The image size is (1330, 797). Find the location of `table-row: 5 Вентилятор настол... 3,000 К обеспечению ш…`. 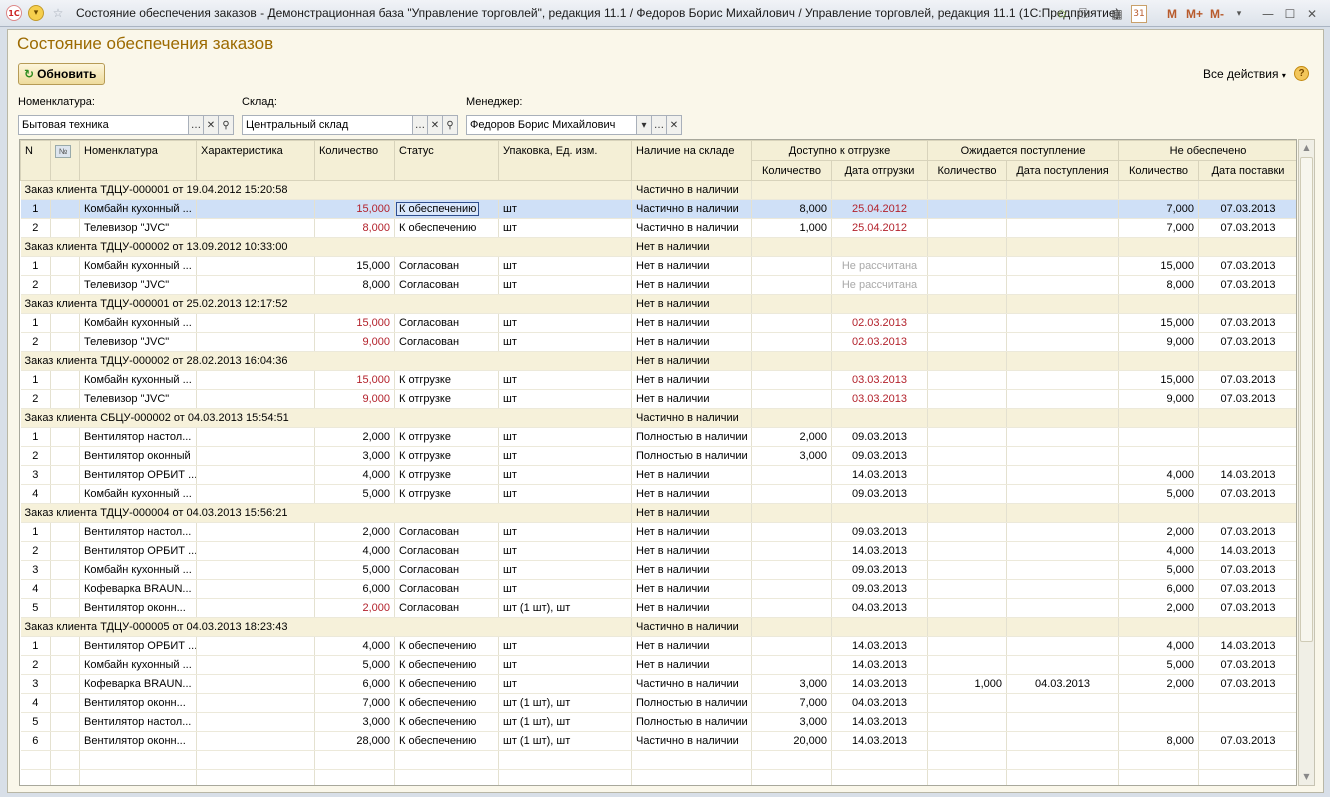

table-row: 5 Вентилятор настол... 3,000 К обеспечению ш… is located at coordinates (658, 722).